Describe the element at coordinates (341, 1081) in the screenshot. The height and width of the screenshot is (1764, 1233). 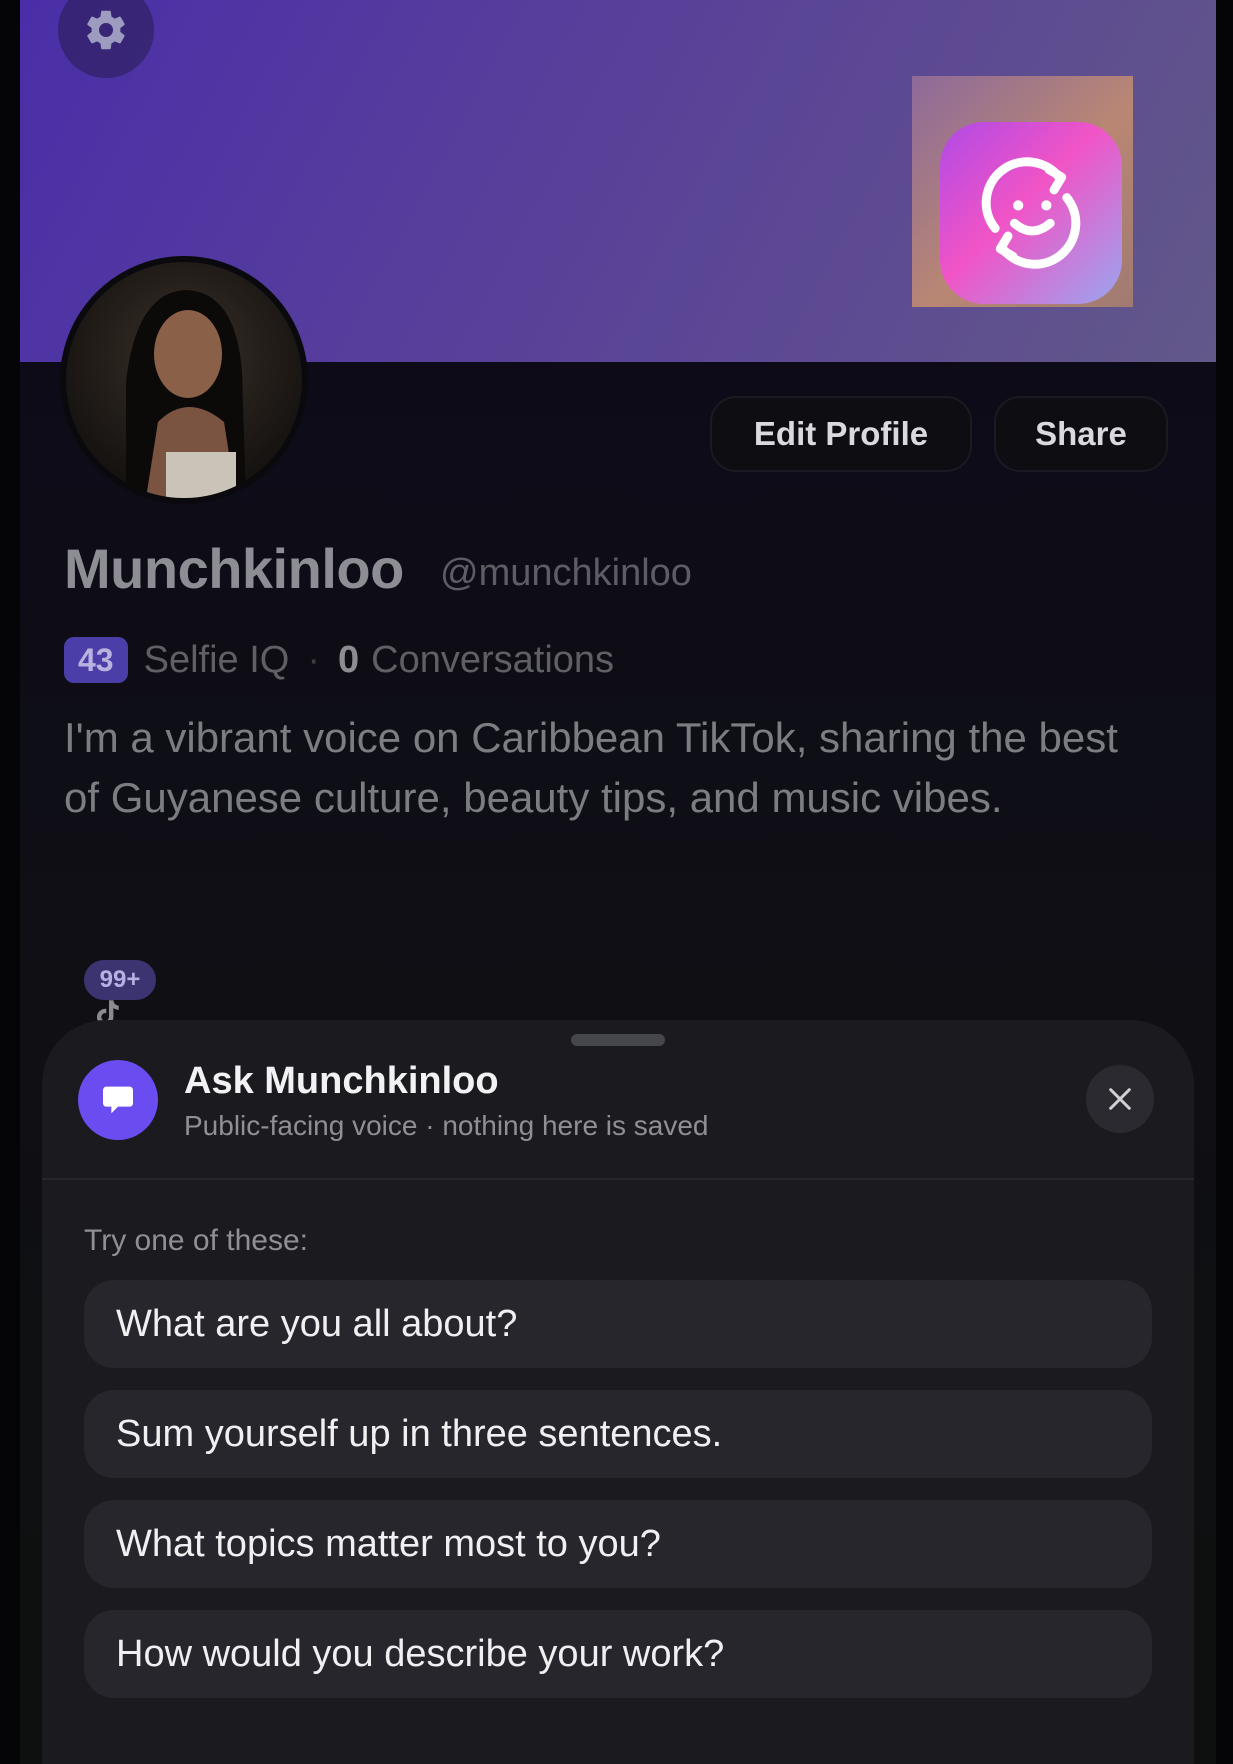
I see `sheet-title: Ask Munchkinloo` at that location.